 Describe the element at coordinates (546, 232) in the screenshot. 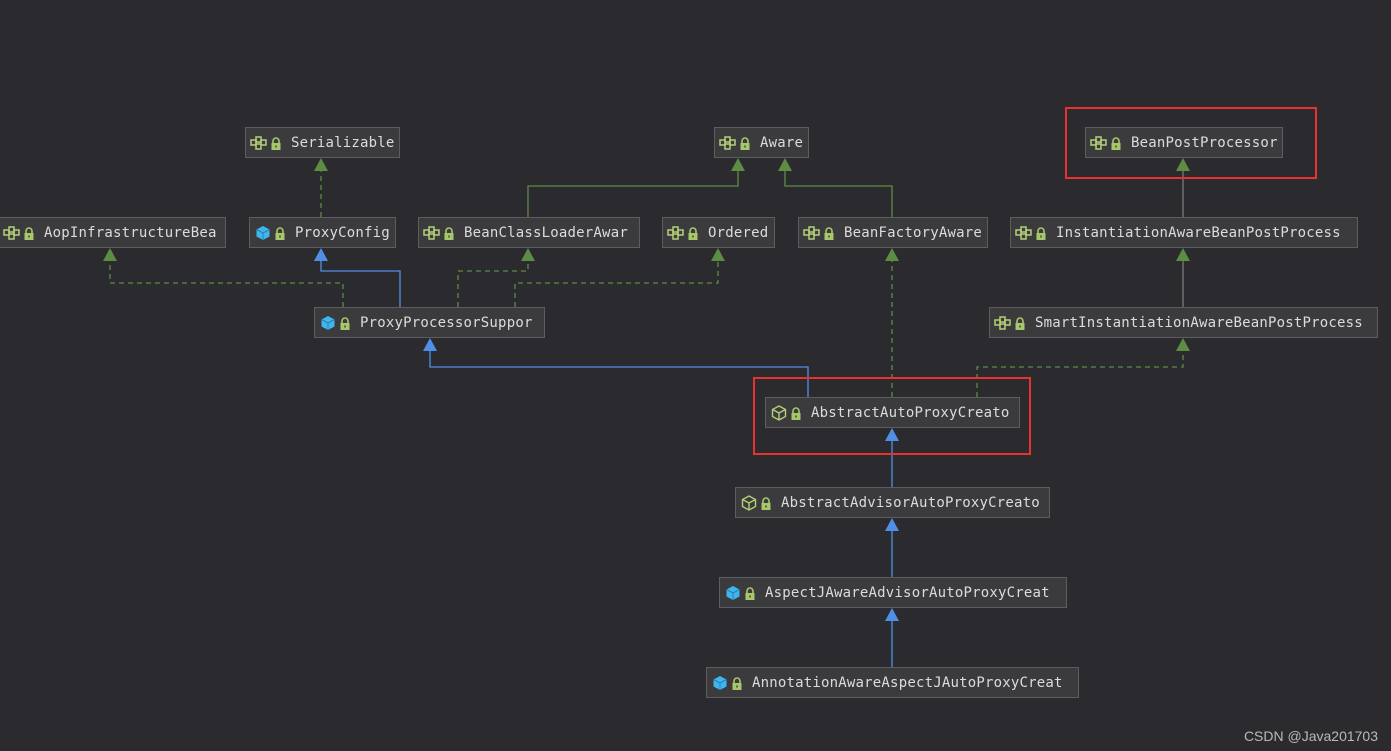

I see `node-label: BeanClassLoaderAwar` at that location.